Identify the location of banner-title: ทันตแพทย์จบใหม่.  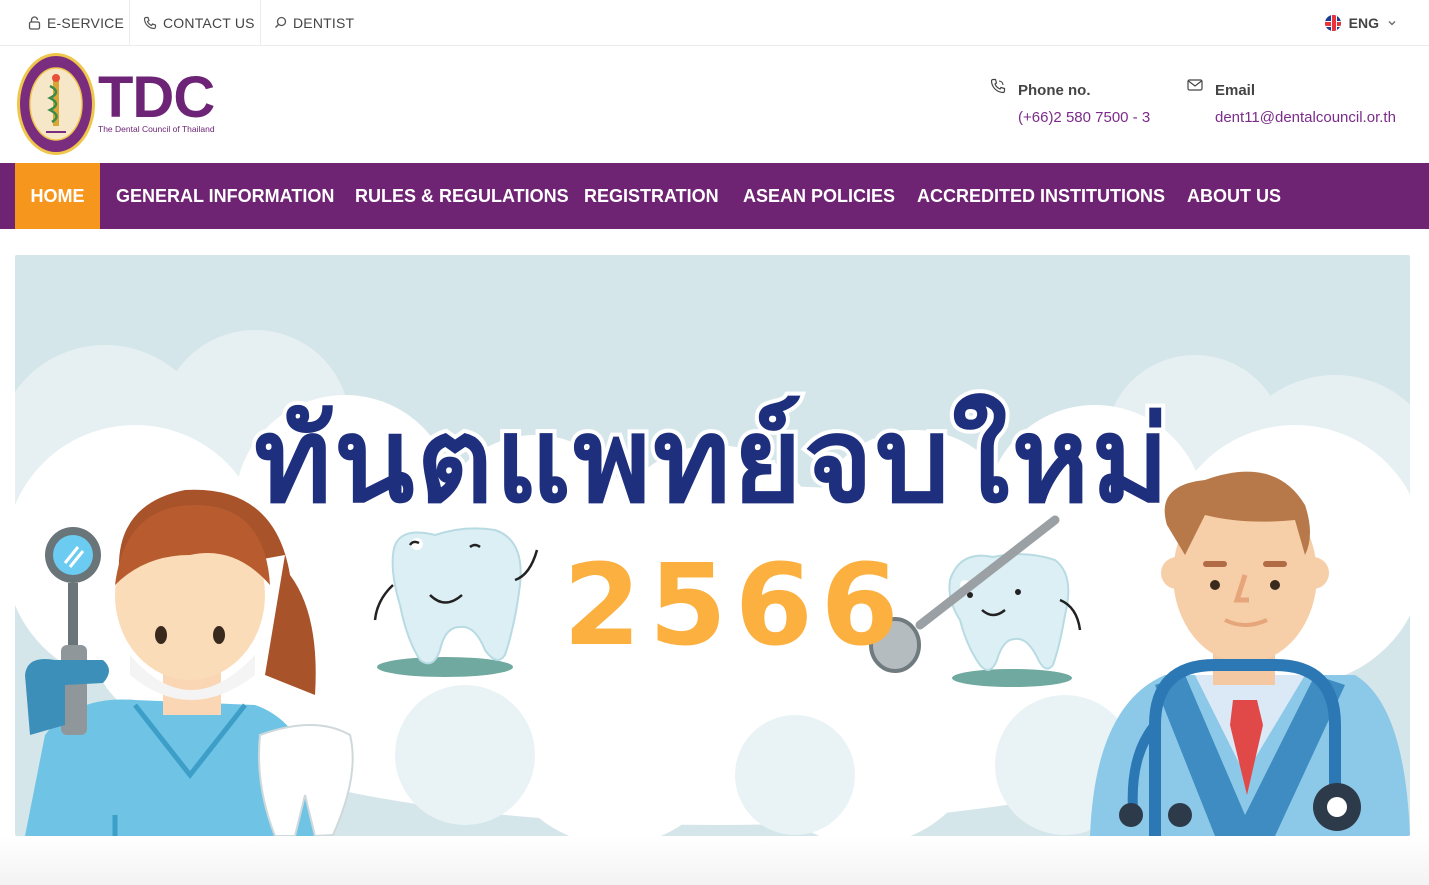
(711, 460).